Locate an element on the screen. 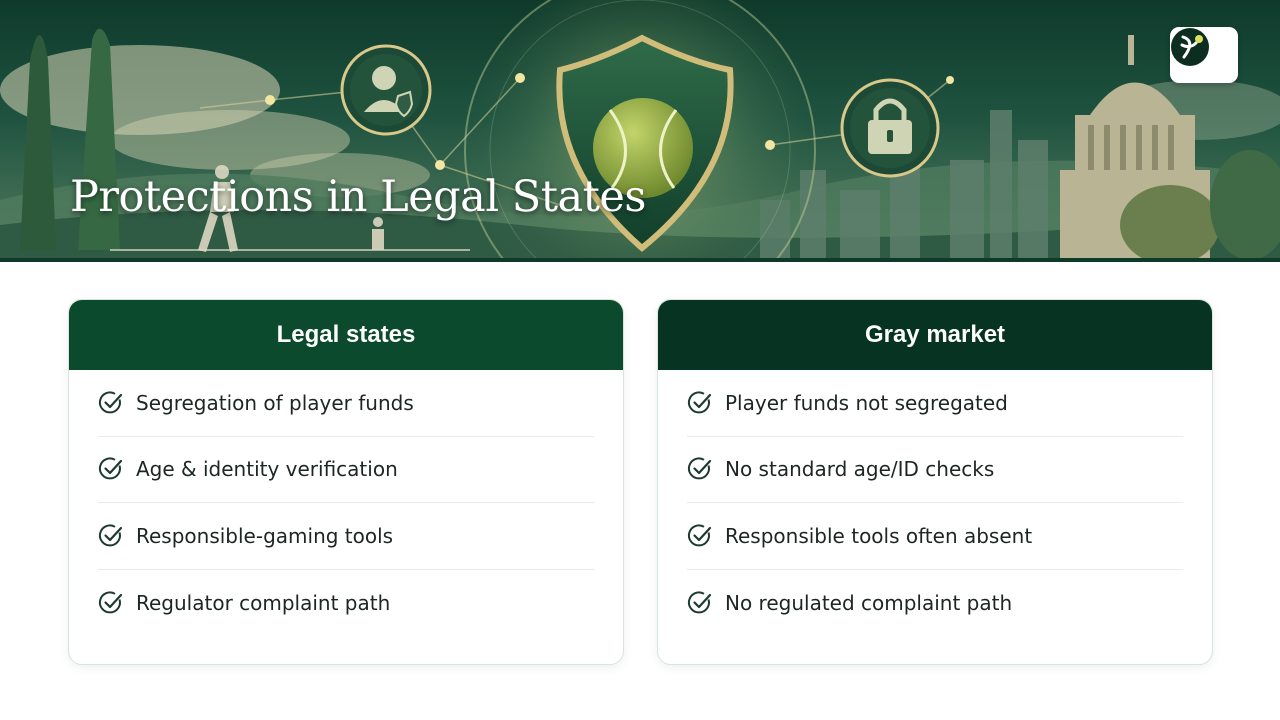 This screenshot has width=1280, height=720. list-item: Responsible tools often absent is located at coordinates (935, 536).